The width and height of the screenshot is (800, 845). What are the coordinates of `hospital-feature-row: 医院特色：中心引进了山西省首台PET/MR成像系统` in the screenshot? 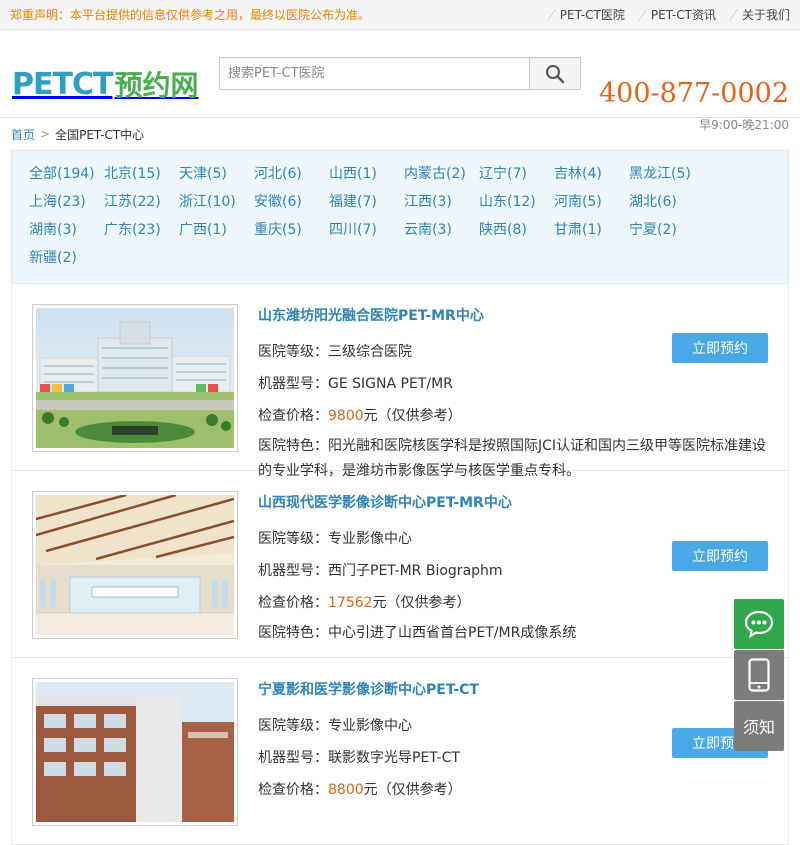 It's located at (513, 633).